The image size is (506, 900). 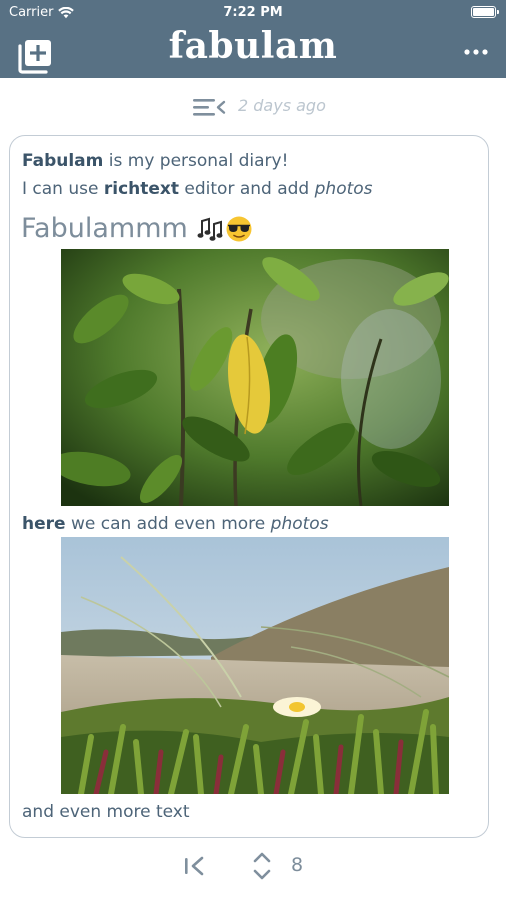 I want to click on entry-navigation-bar: 8, so click(x=253, y=866).